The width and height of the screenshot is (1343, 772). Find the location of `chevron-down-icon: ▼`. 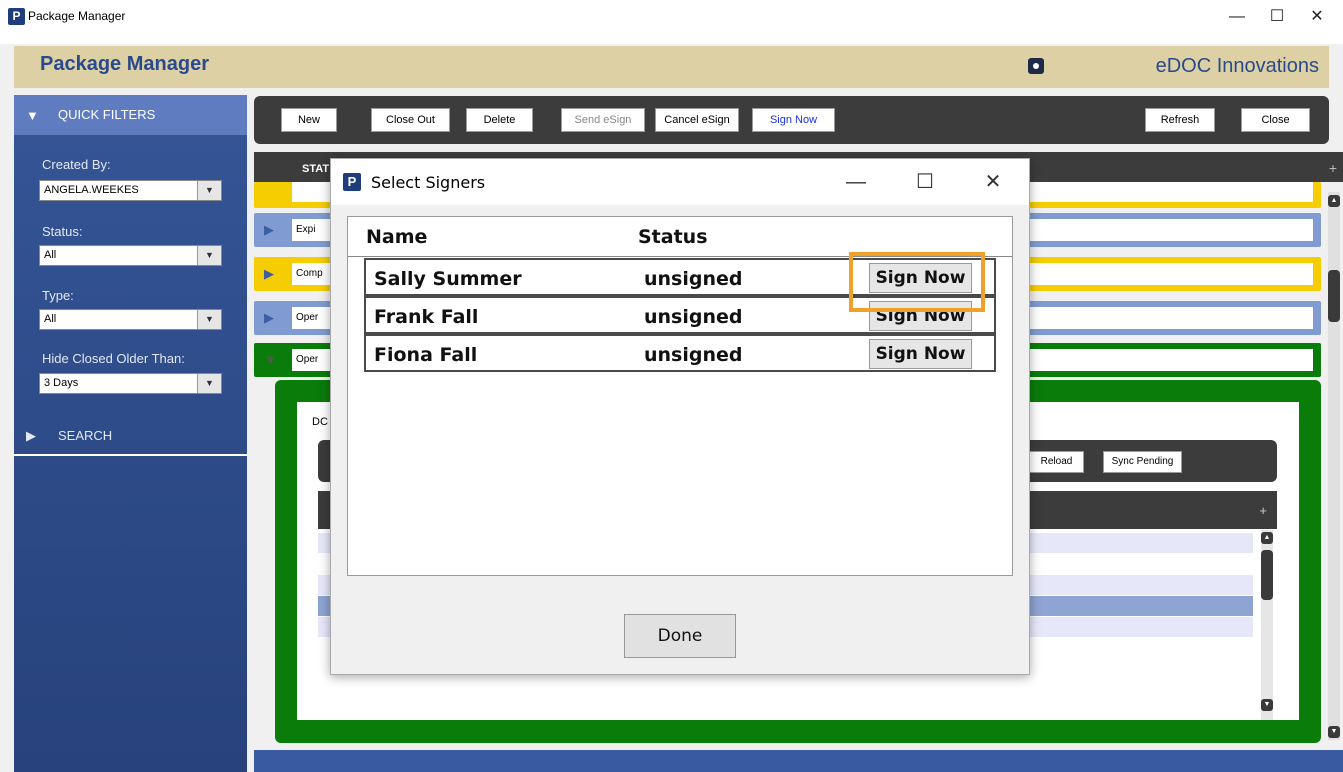

chevron-down-icon: ▼ is located at coordinates (32, 115).